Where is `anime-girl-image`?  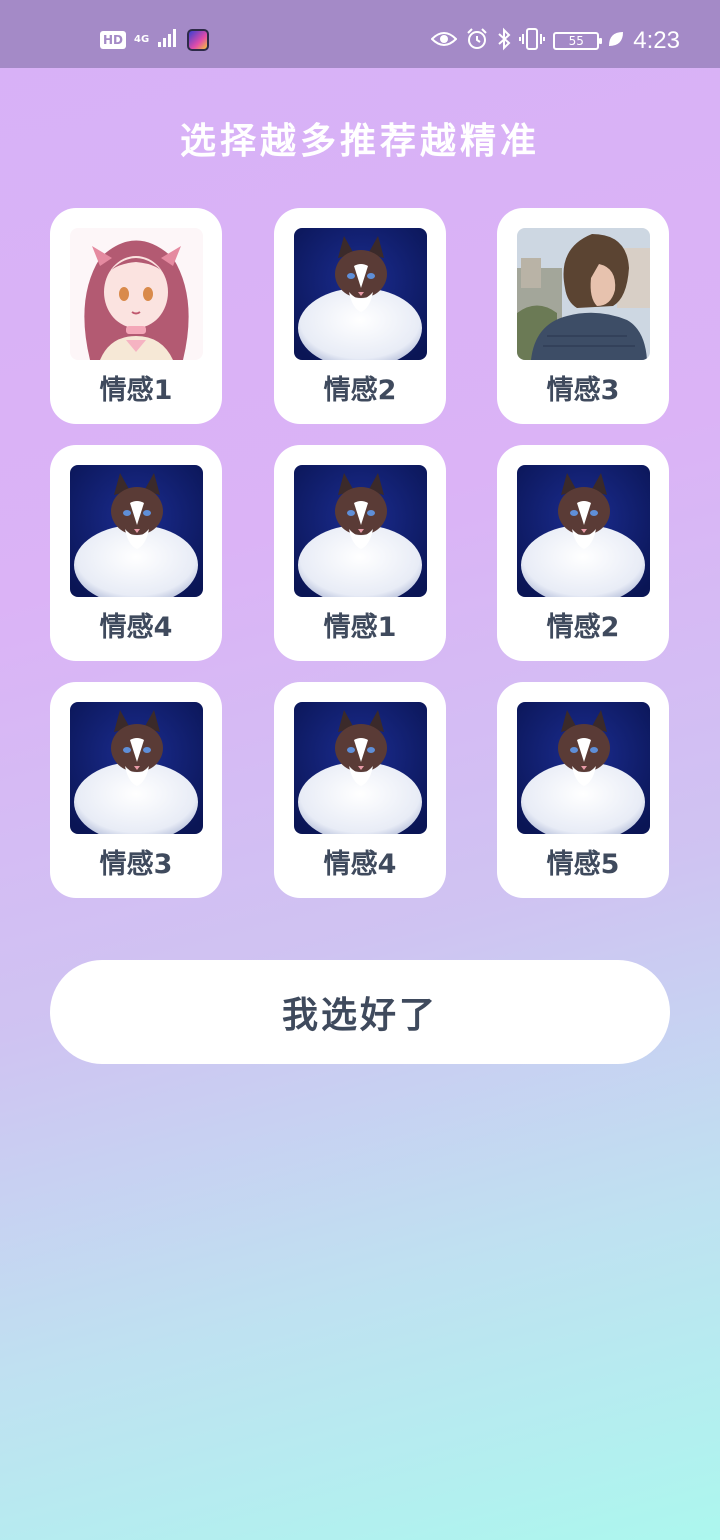
anime-girl-image is located at coordinates (136, 294).